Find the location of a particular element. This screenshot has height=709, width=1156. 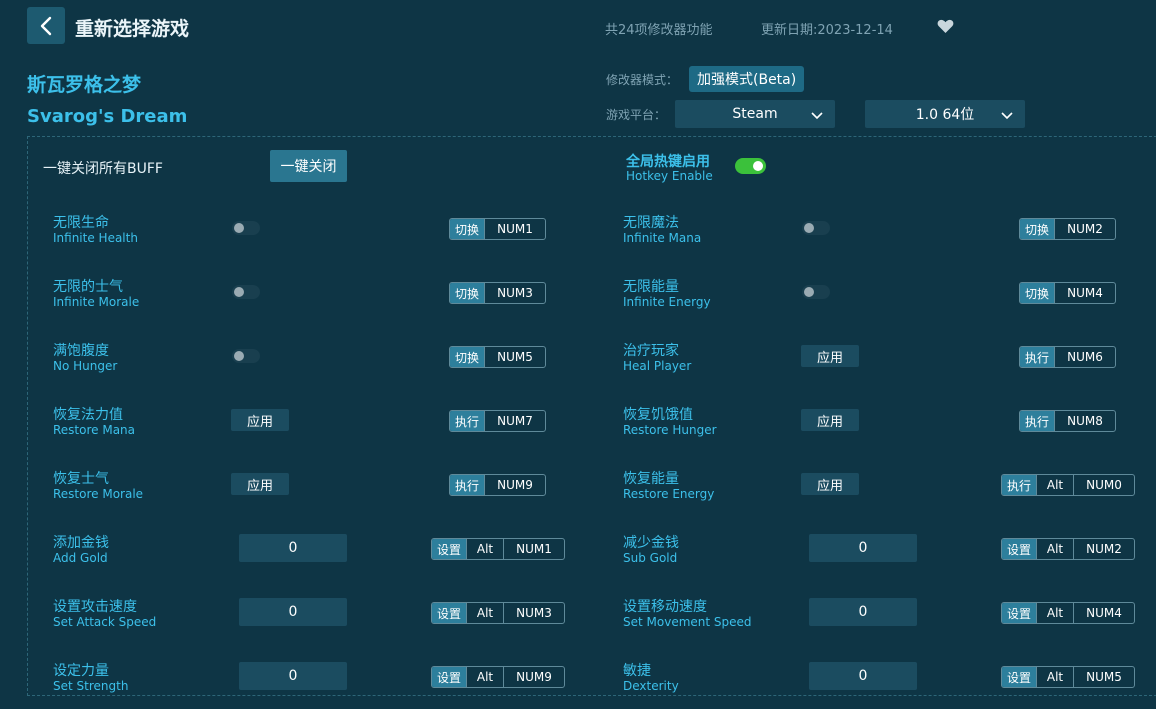

game-name-cn: 斯瓦罗格之梦 is located at coordinates (84, 85).